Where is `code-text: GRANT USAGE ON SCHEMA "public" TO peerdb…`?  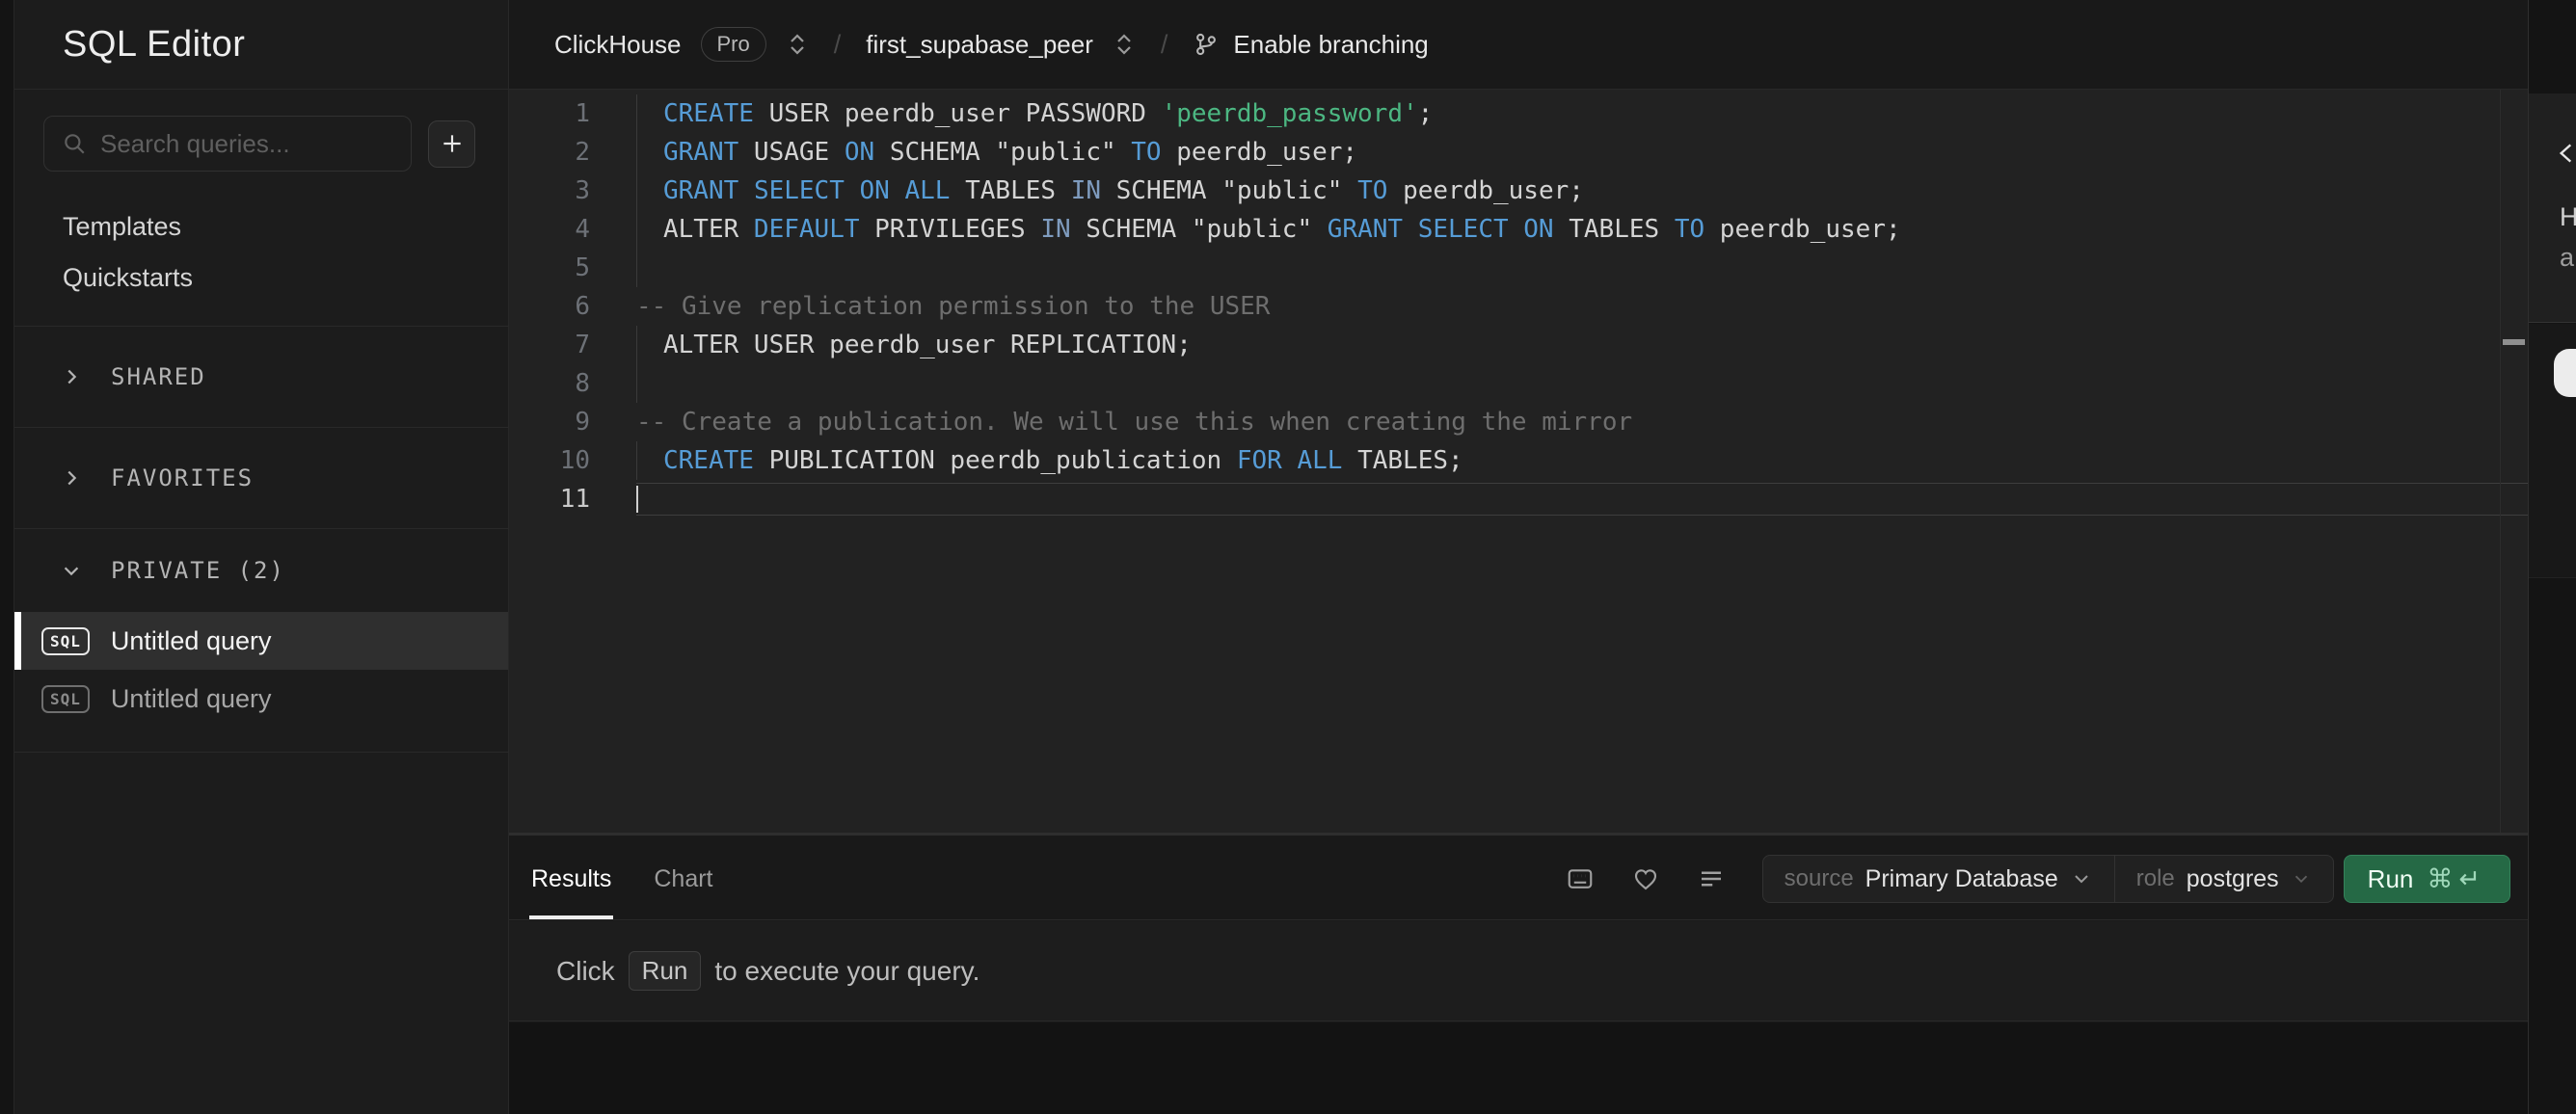
code-text: GRANT USAGE ON SCHEMA "public" TO peerdb… is located at coordinates (1582, 152).